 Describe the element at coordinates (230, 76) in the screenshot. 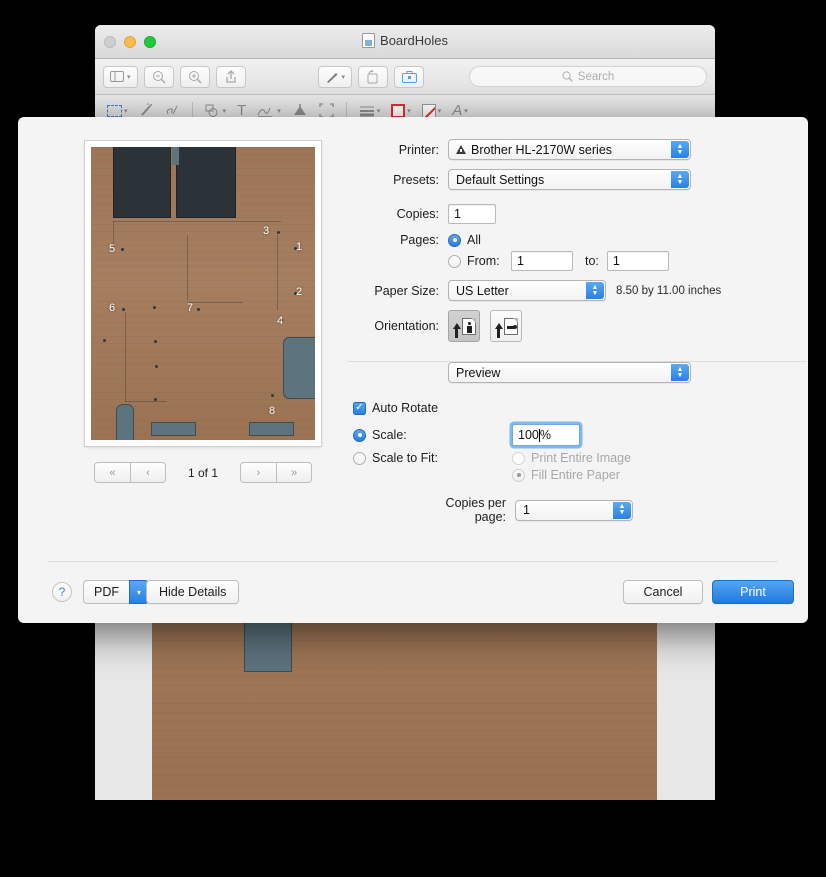

I see `share-icon` at that location.